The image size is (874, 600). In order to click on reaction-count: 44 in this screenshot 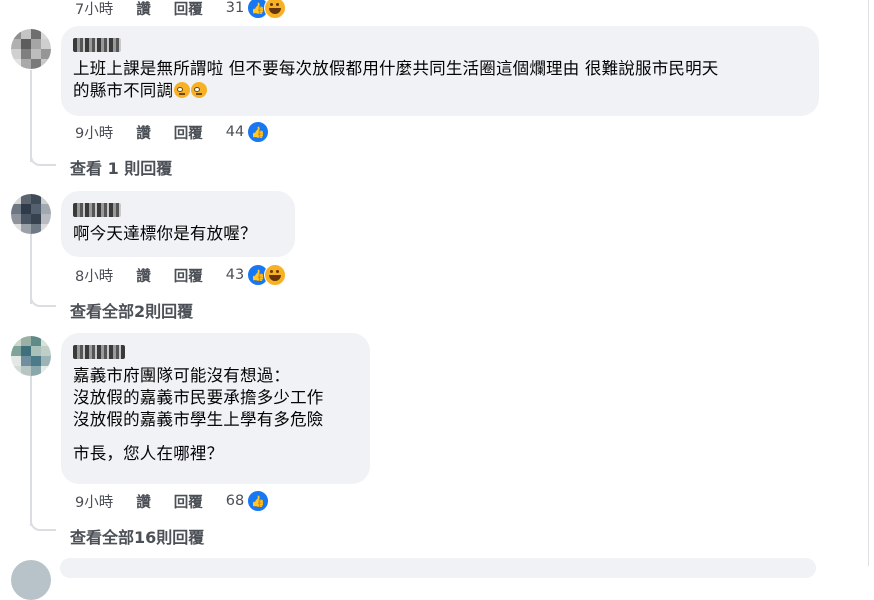, I will do `click(235, 132)`.